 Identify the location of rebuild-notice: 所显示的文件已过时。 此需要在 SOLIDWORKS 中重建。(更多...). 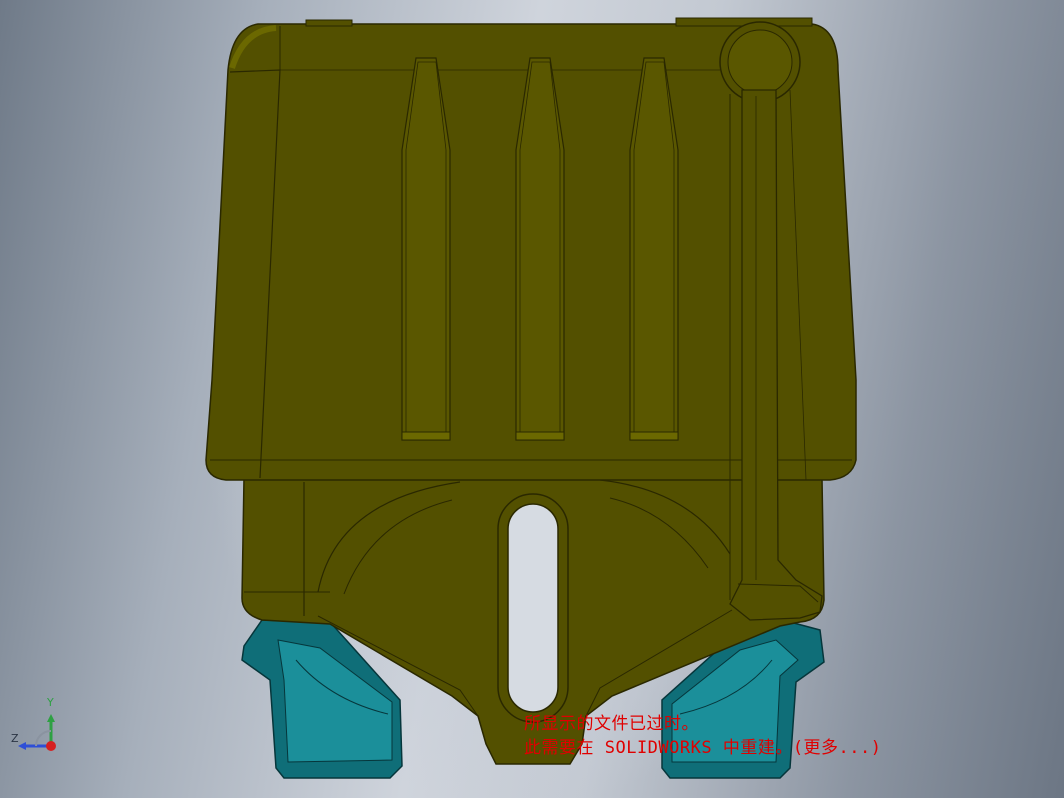
(703, 736).